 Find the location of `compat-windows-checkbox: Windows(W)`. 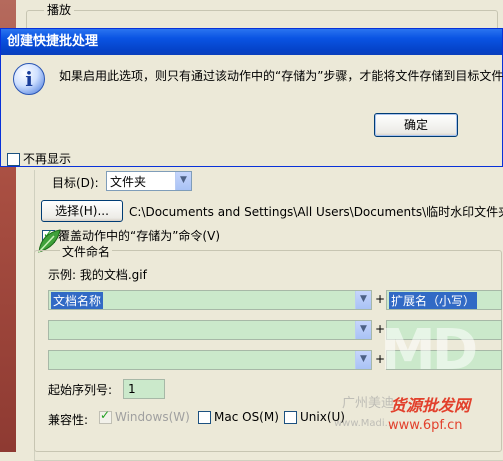

compat-windows-checkbox: Windows(W) is located at coordinates (144, 416).